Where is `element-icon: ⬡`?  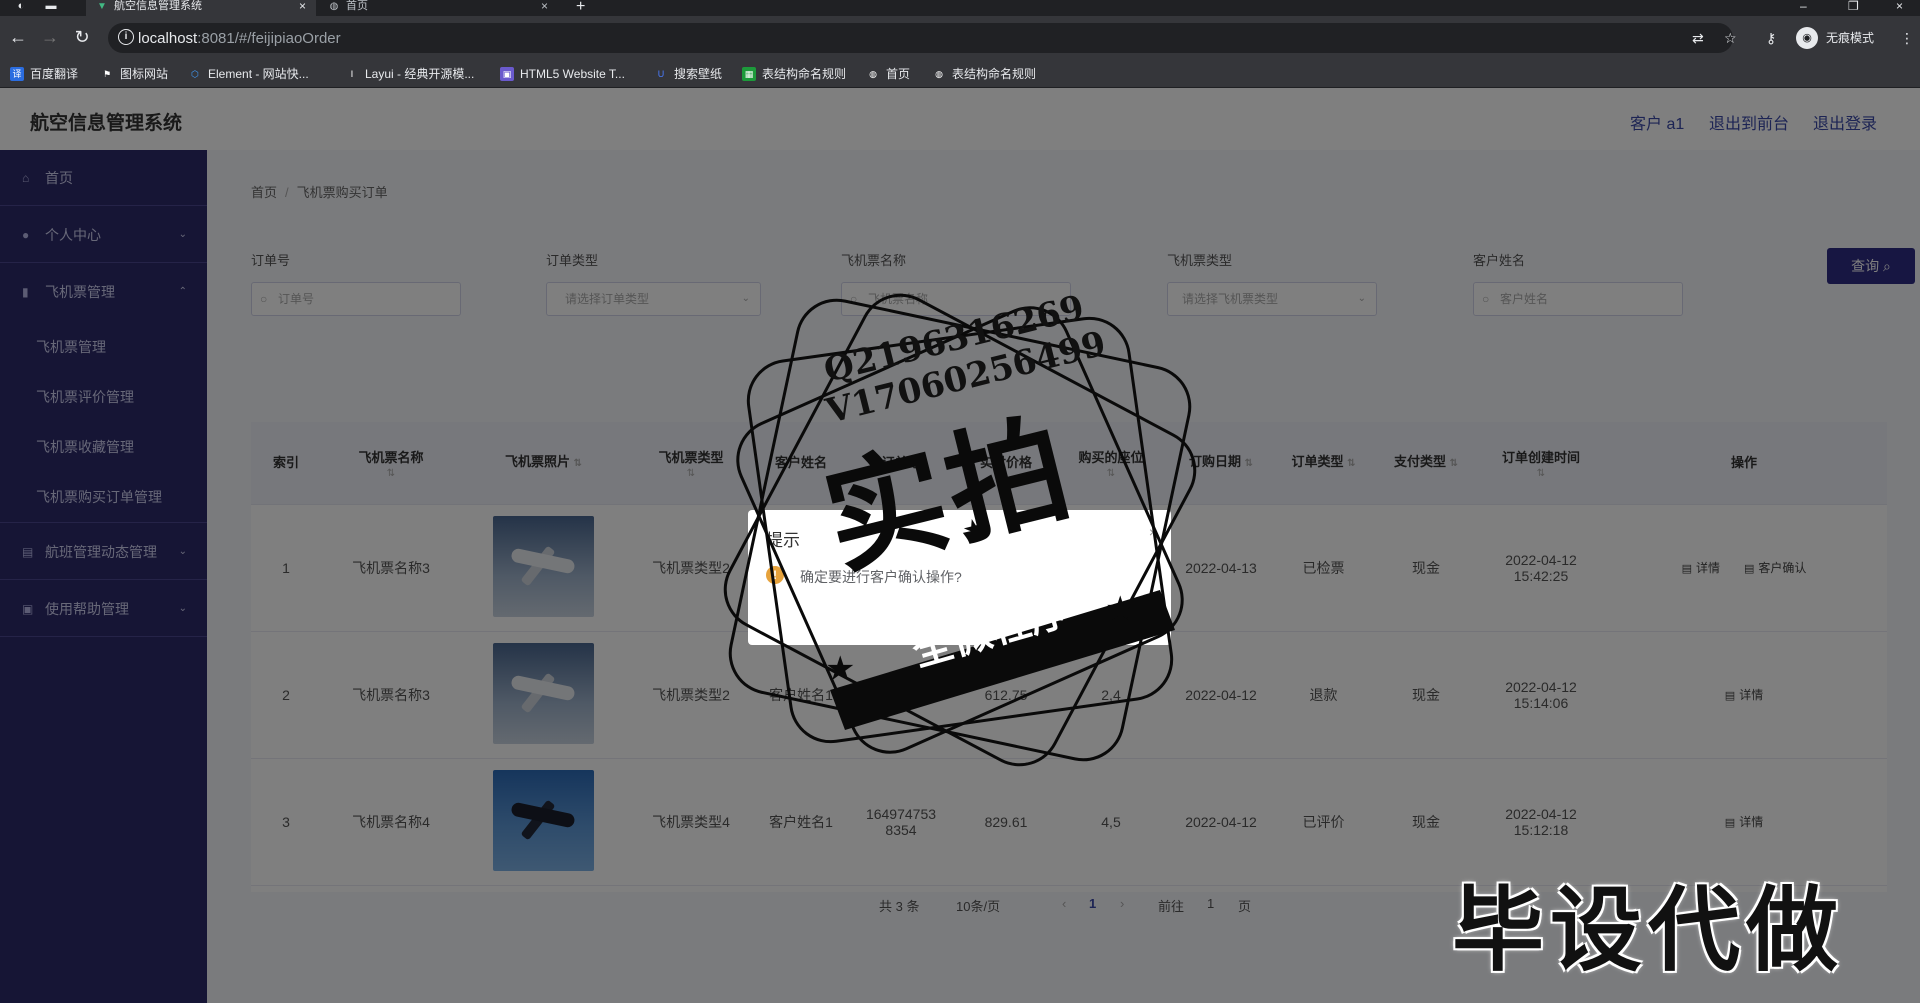
element-icon: ⬡ is located at coordinates (195, 74).